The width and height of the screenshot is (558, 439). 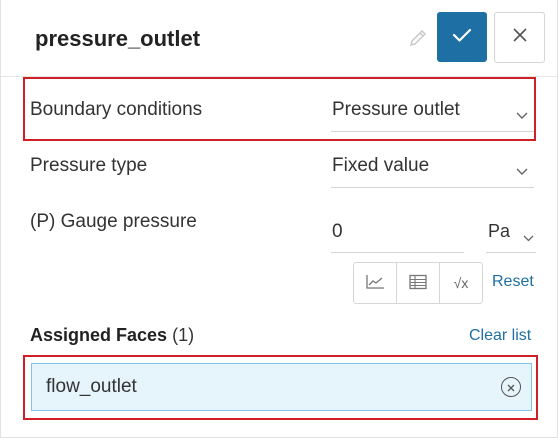 I want to click on remove-face-button, so click(x=511, y=387).